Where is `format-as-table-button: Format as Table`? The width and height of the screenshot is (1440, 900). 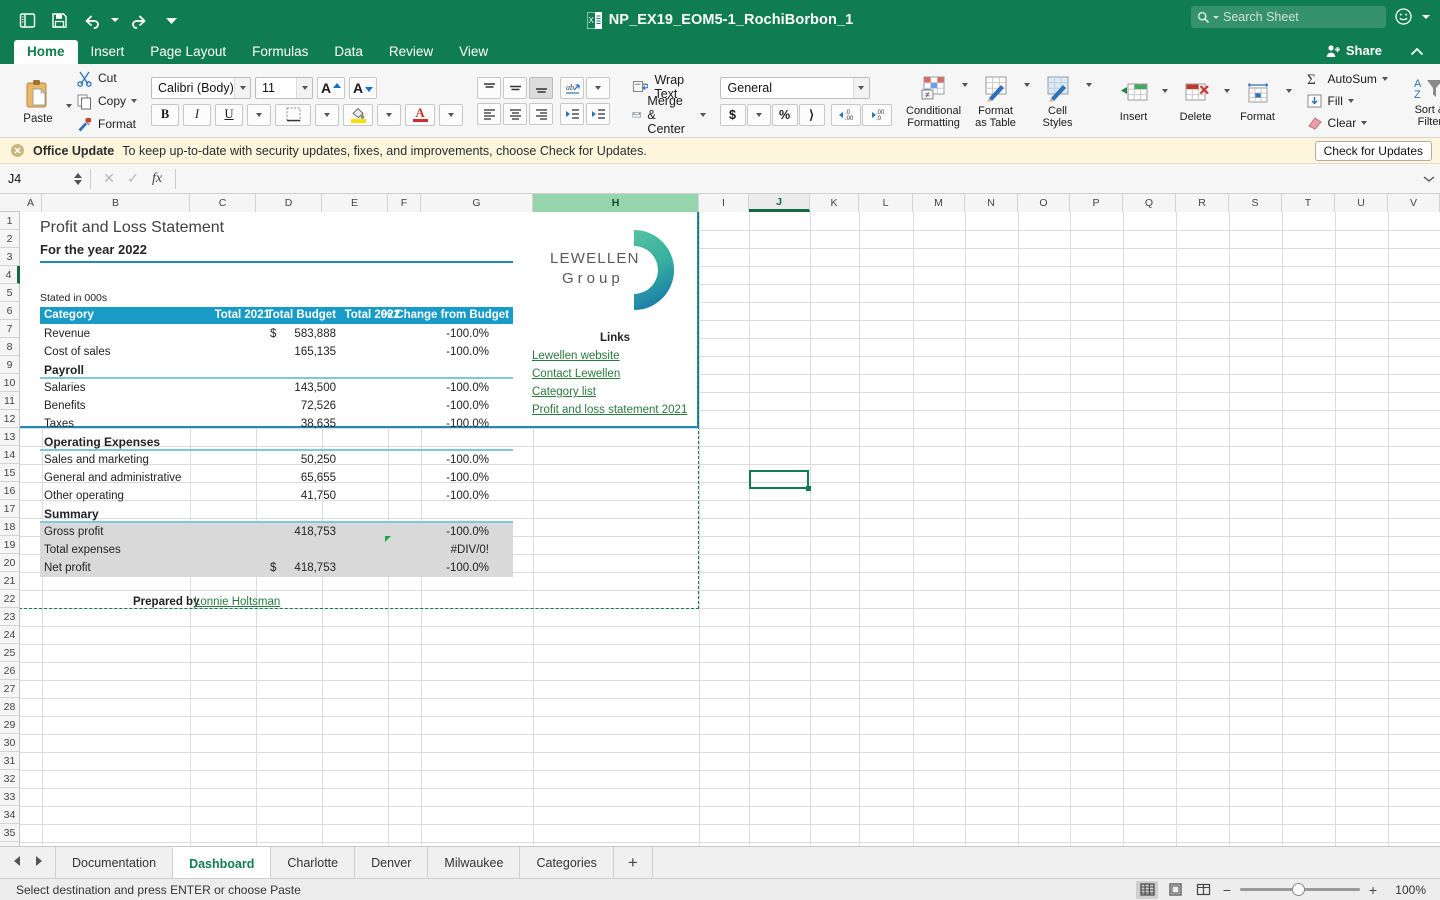 format-as-table-button: Format as Table is located at coordinates (996, 101).